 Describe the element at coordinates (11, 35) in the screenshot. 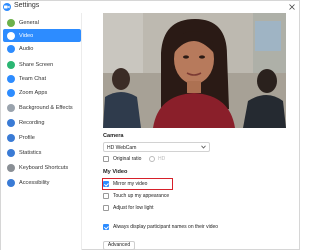

I see `video-icon` at that location.